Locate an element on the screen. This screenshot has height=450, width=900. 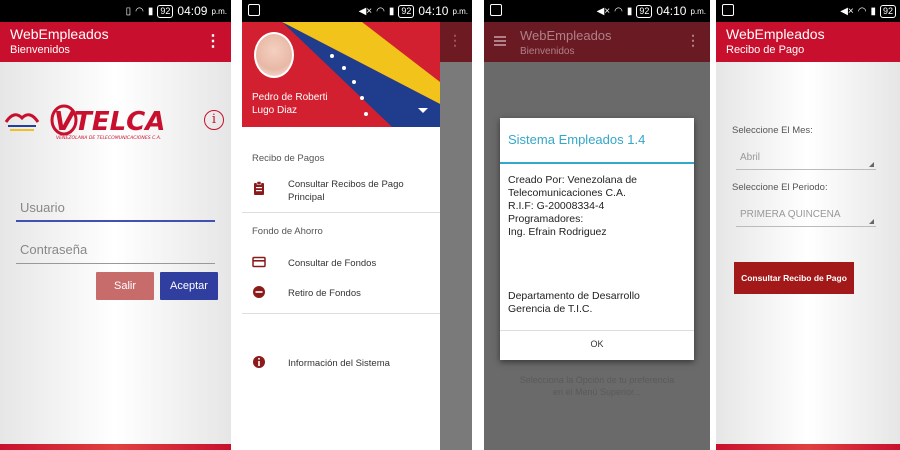
ok-button: OK is located at coordinates (597, 344).